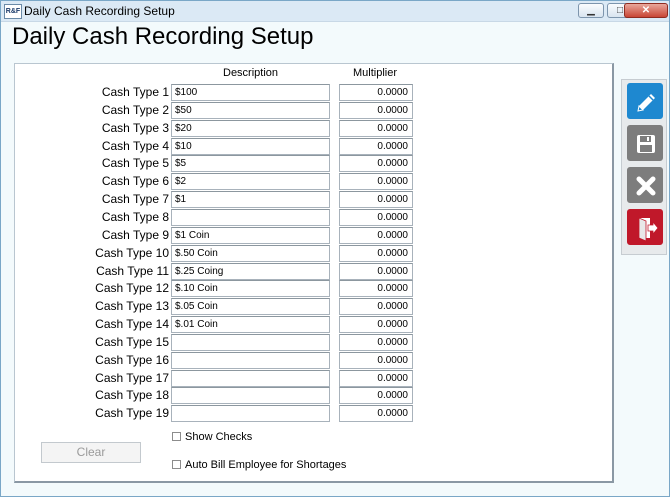 The height and width of the screenshot is (497, 670). Describe the element at coordinates (91, 452) in the screenshot. I see `clear-button: Clear` at that location.